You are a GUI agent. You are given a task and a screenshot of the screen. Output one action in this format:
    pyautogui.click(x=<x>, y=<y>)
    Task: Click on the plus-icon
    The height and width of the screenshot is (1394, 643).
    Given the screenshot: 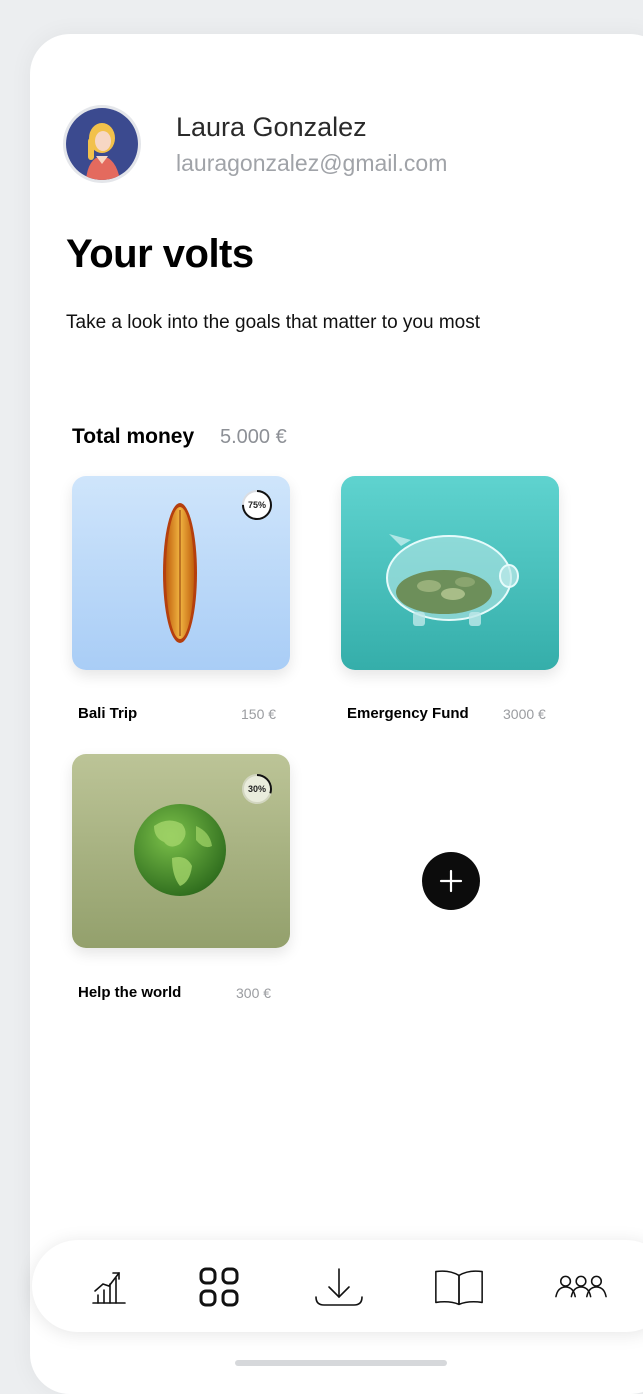 What is the action you would take?
    pyautogui.click(x=451, y=881)
    